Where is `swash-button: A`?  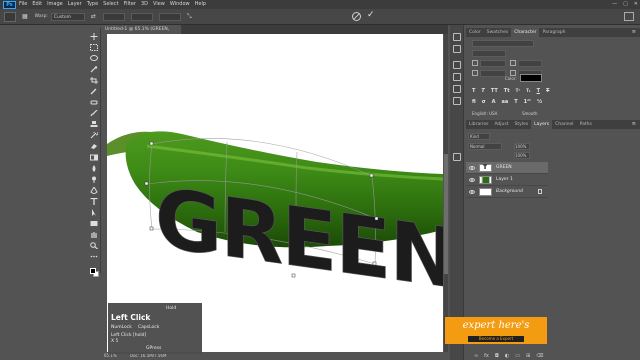 swash-button: A is located at coordinates (494, 102).